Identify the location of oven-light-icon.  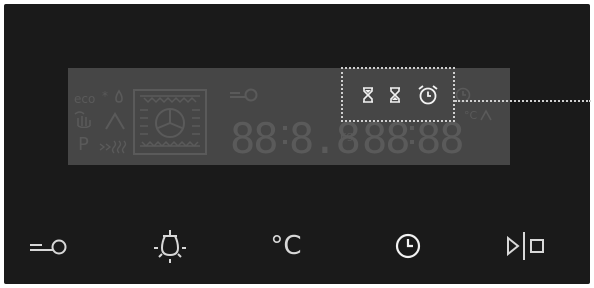
(170, 246).